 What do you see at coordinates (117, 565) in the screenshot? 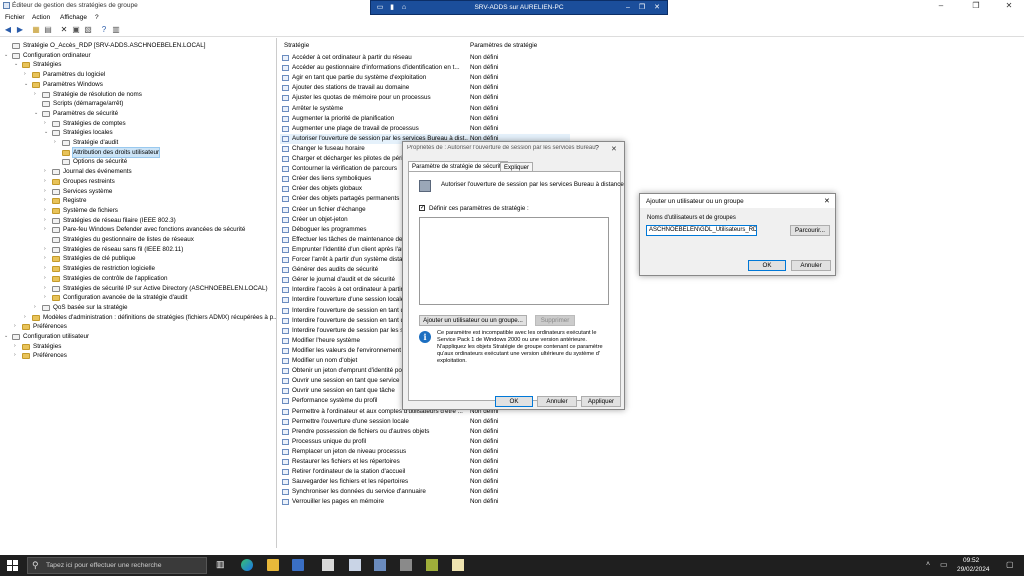
I see `taskbar-search: ⚲ Tapez ici pour effectuer une recherche` at bounding box center [117, 565].